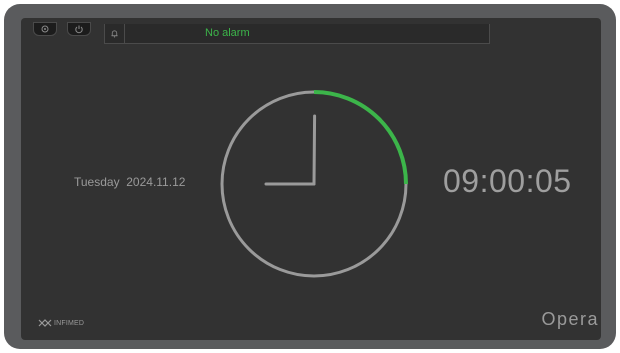  I want to click on infimed-logo: INFIMED, so click(61, 323).